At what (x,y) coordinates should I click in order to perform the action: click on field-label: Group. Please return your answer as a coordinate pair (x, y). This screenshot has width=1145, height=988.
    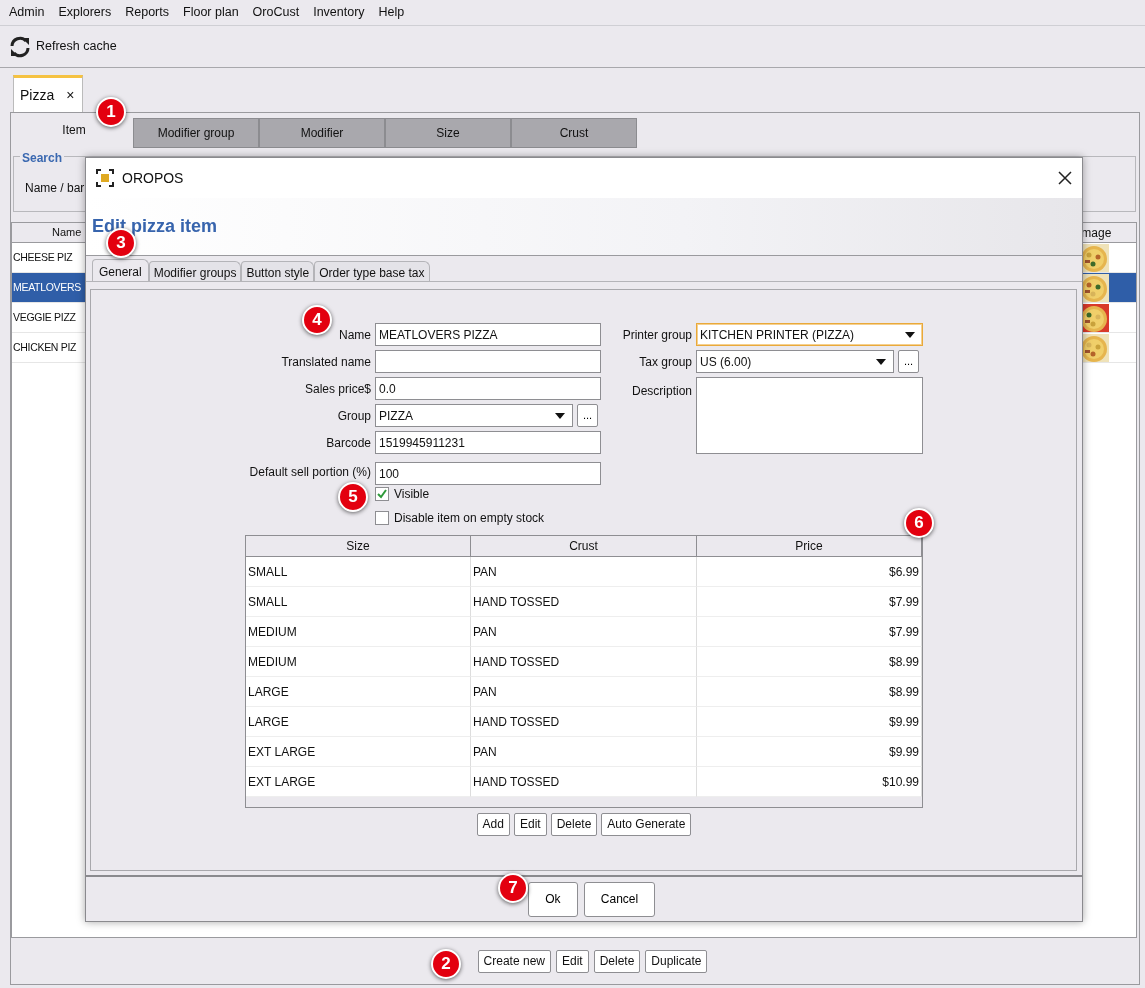
    Looking at the image, I should click on (353, 416).